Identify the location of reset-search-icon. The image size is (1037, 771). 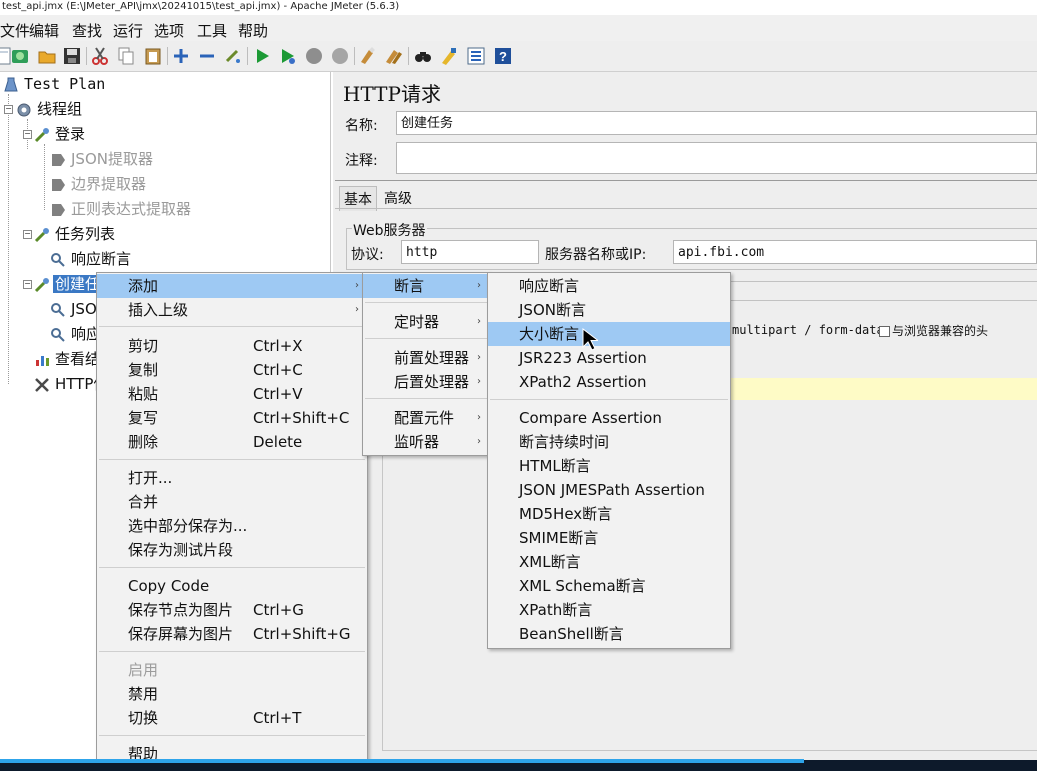
(449, 56).